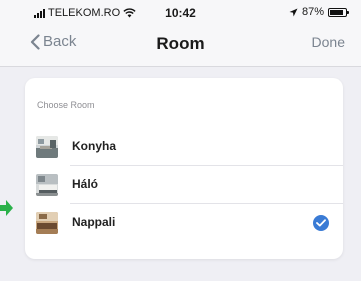  What do you see at coordinates (321, 223) in the screenshot?
I see `checkmark-icon` at bounding box center [321, 223].